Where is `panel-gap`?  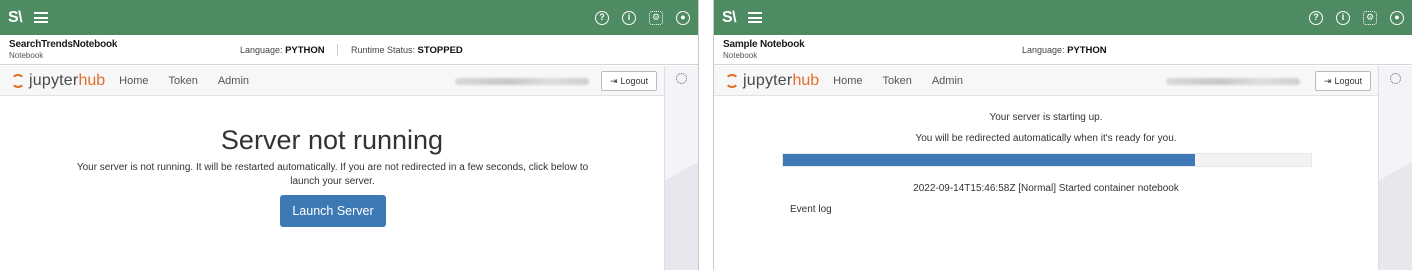
panel-gap is located at coordinates (706, 135).